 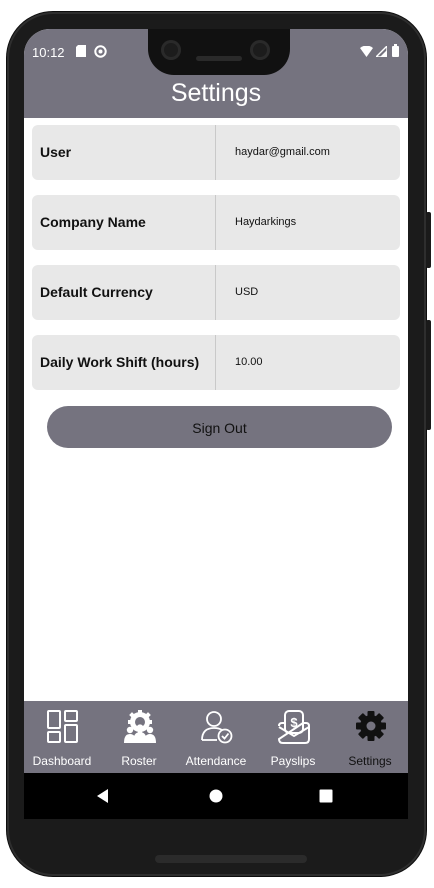 I want to click on cell-signal-icon, so click(x=381, y=51).